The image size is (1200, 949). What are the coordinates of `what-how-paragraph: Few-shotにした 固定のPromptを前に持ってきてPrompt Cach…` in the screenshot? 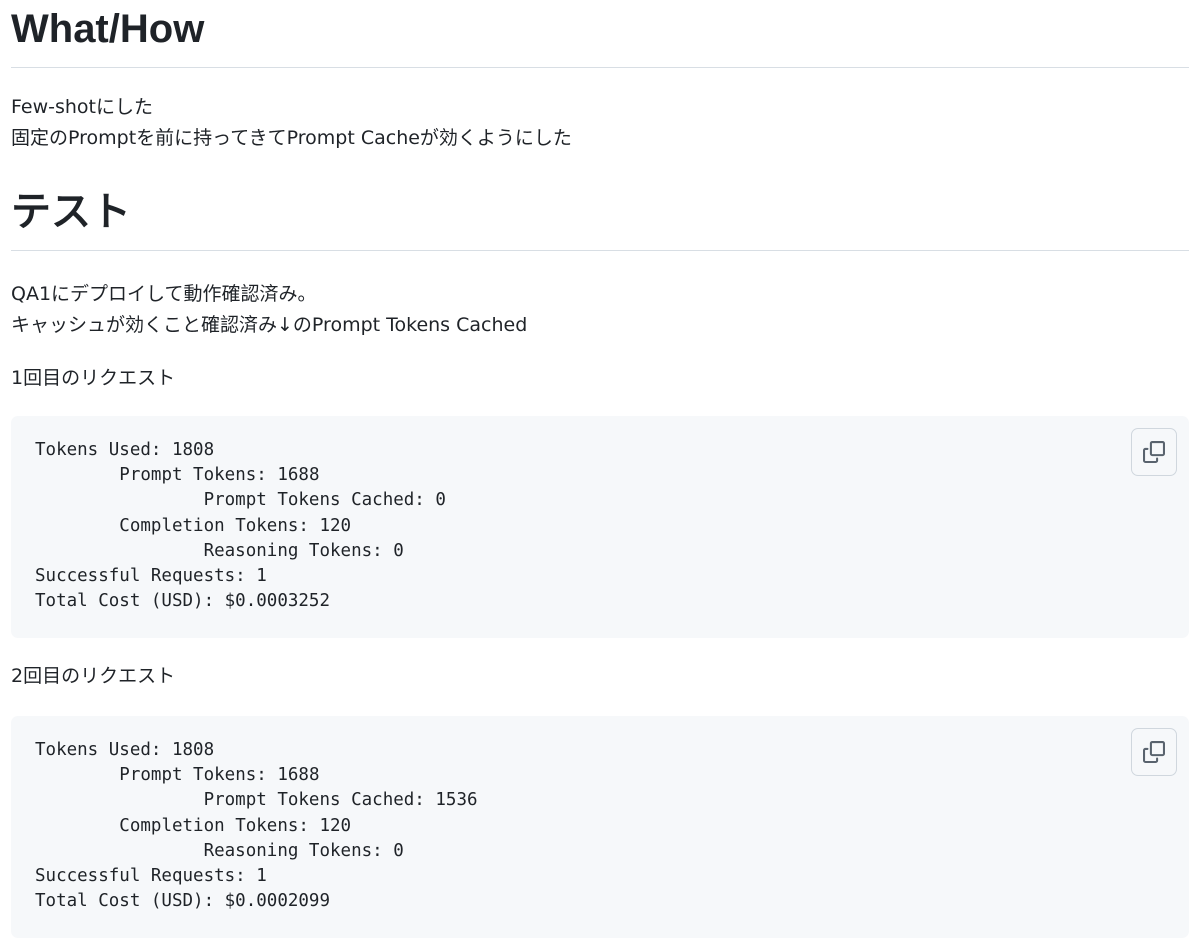 It's located at (600, 123).